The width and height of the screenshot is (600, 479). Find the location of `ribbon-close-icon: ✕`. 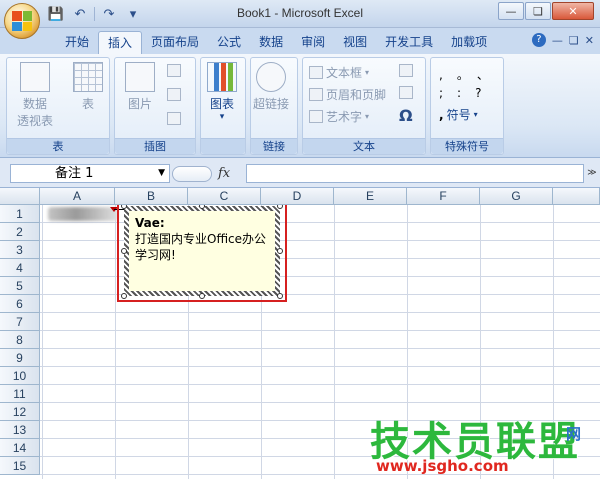

ribbon-close-icon: ✕ is located at coordinates (589, 40).